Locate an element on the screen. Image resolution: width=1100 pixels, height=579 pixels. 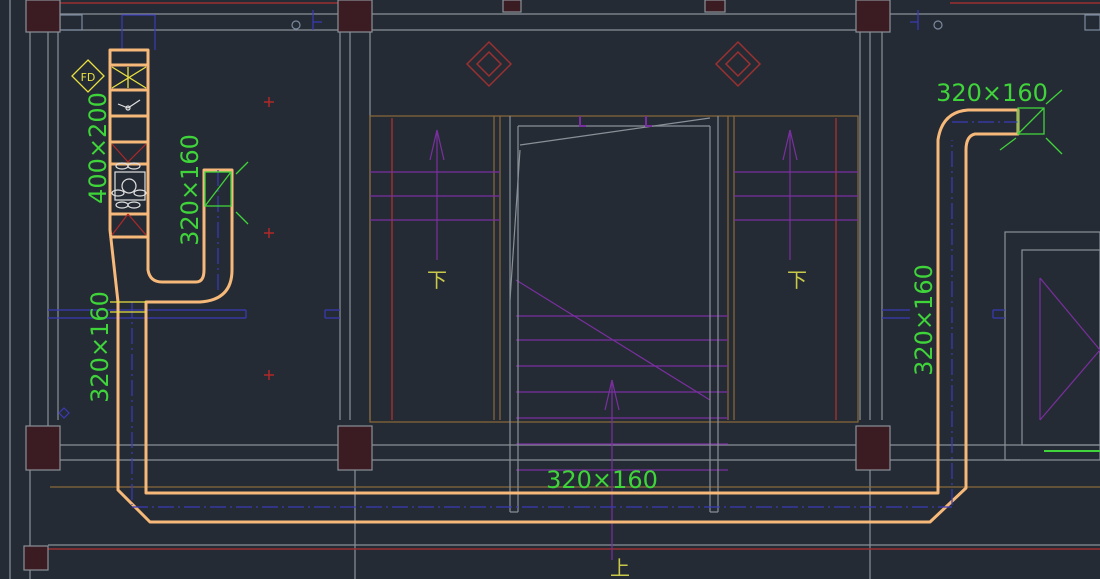
fire-damper-label: FD is located at coordinates (88, 77).